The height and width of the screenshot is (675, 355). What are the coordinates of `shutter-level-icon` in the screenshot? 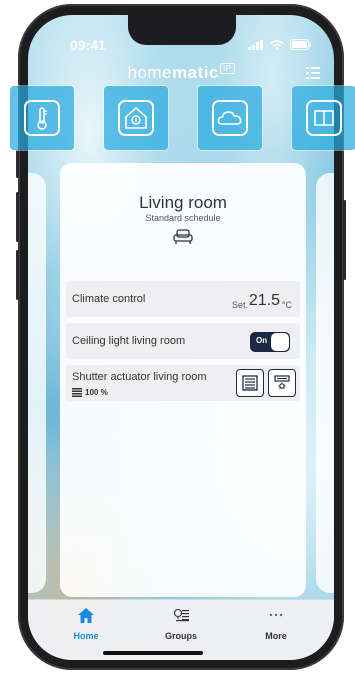 It's located at (77, 392).